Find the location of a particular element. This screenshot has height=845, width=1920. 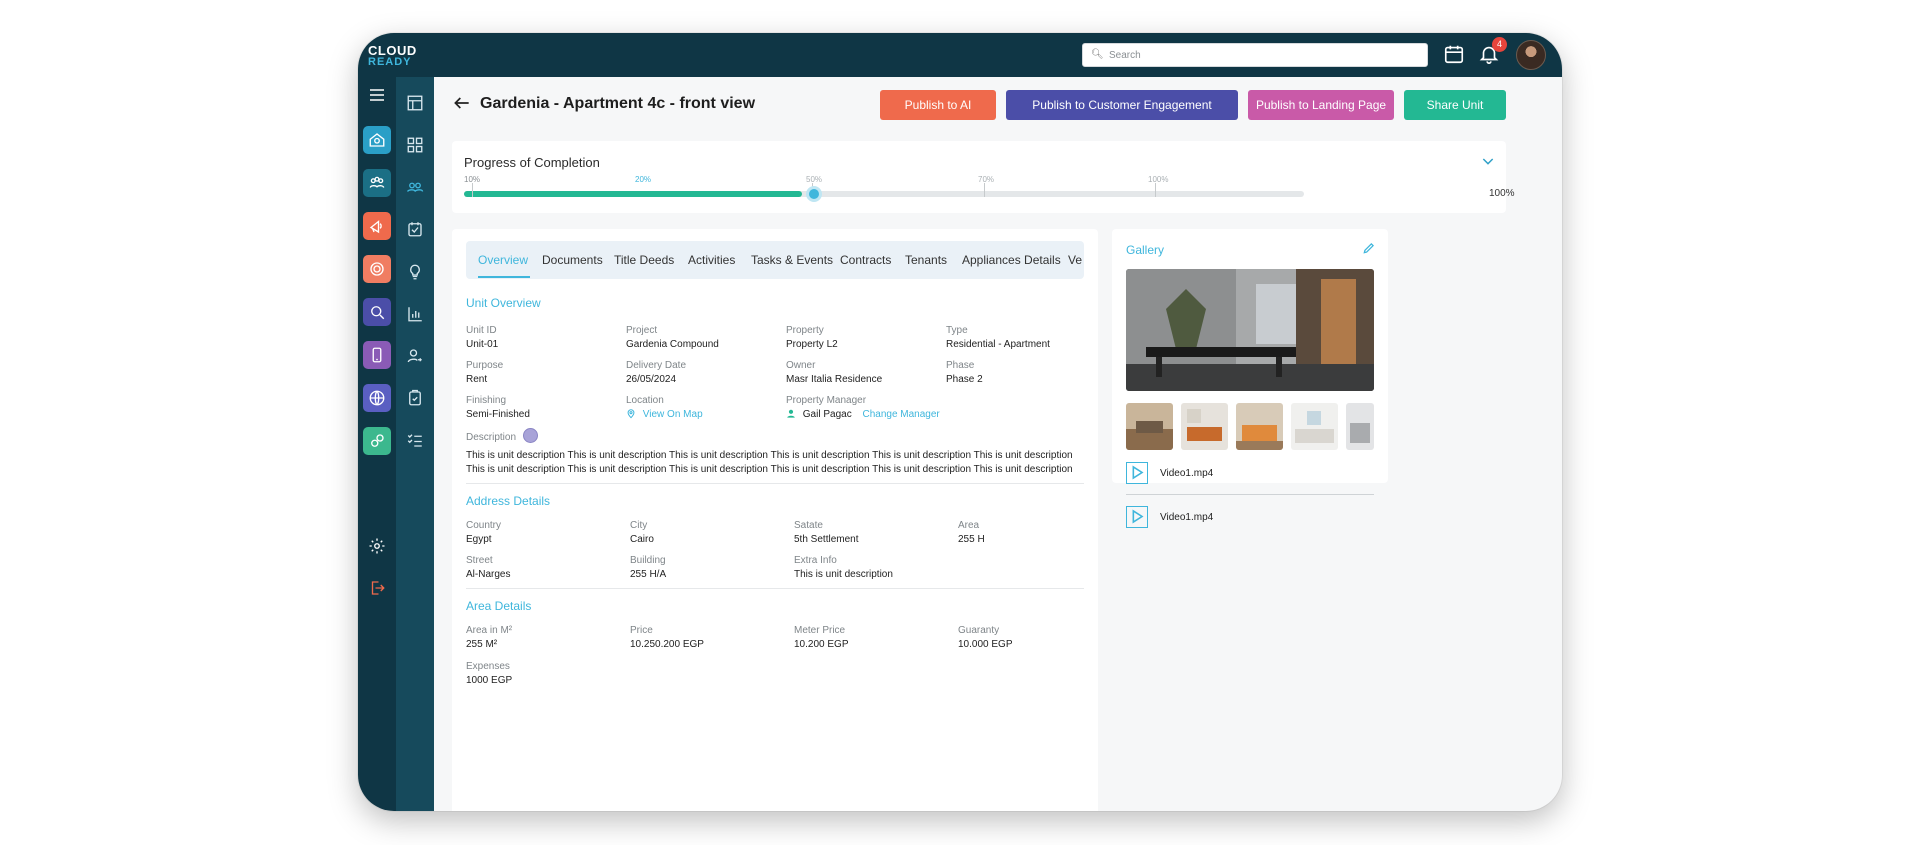

field-label: Guaranty is located at coordinates (979, 630).